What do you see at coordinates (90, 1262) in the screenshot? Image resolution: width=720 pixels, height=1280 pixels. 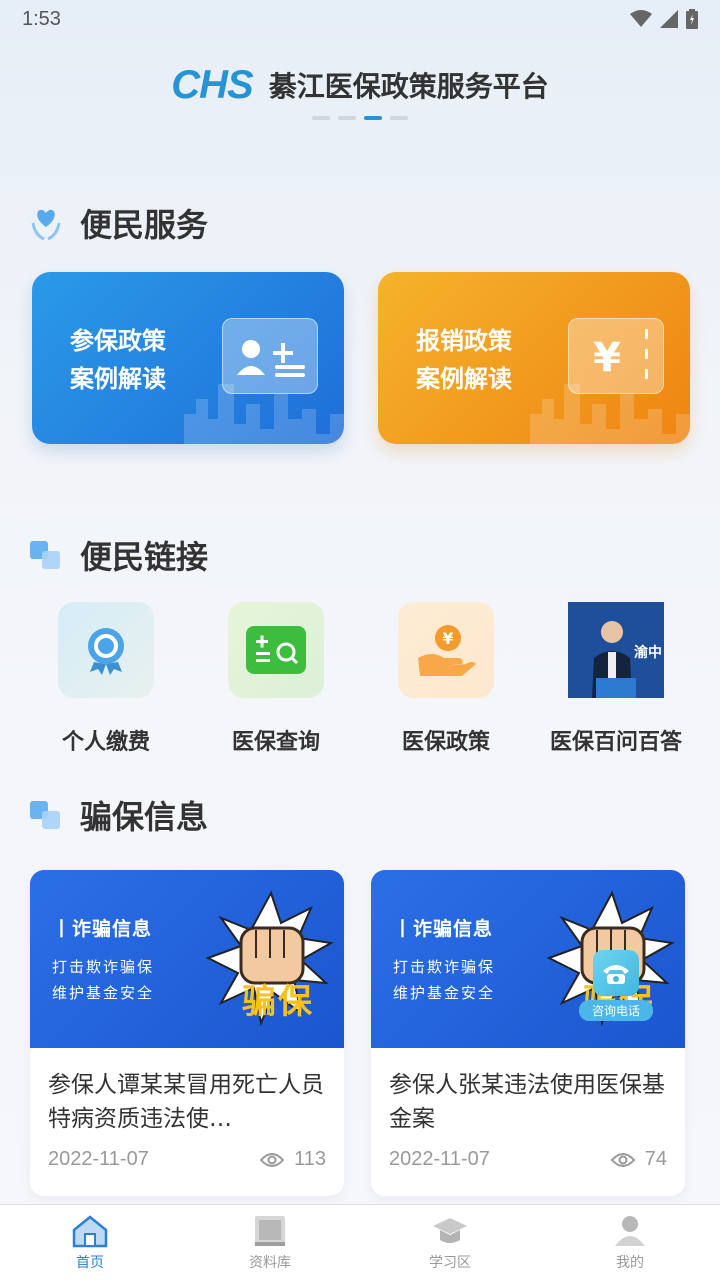 I see `tab-label: 首页` at bounding box center [90, 1262].